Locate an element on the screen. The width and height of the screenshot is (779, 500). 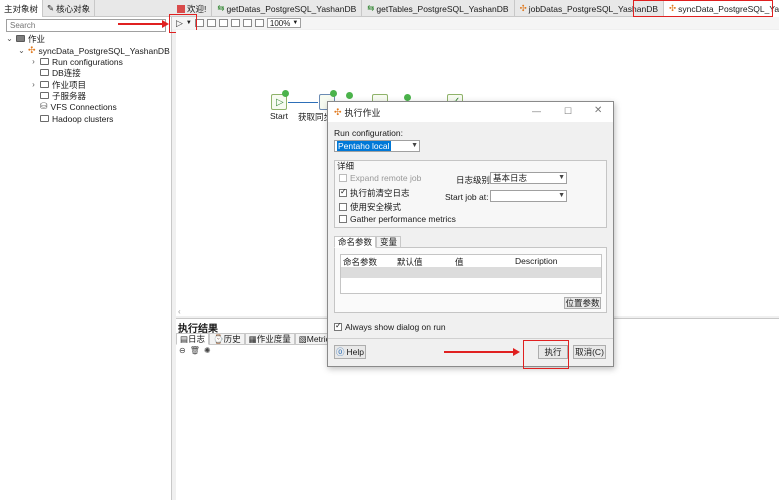
tab-job-metrics: ▦ 作业度量 is located at coordinates (269, 339).